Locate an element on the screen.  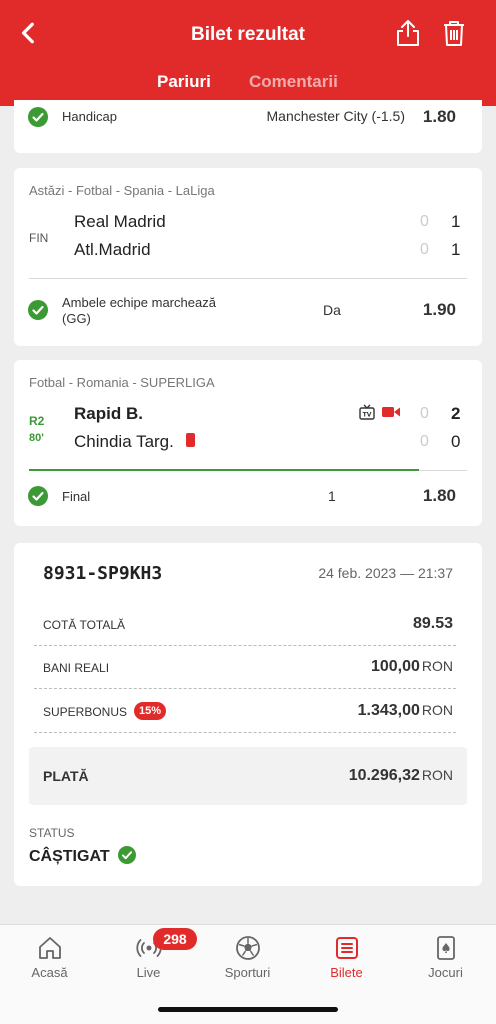
home-indicator is located at coordinates (248, 1009).